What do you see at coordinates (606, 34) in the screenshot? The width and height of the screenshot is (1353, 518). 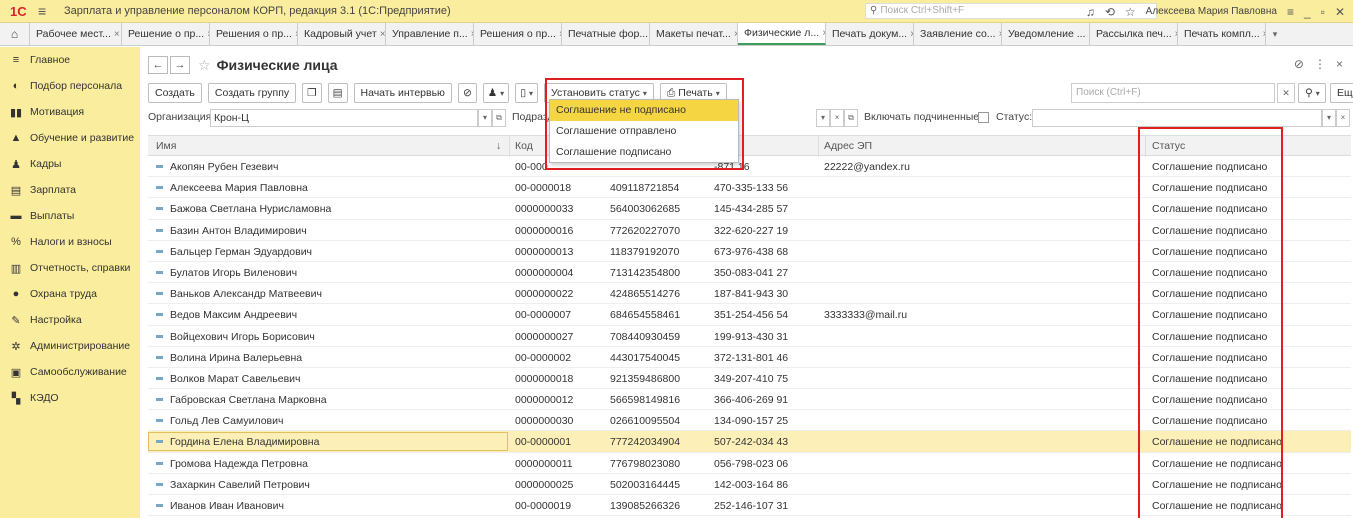 I see `tab-6: Печатные фор...×` at bounding box center [606, 34].